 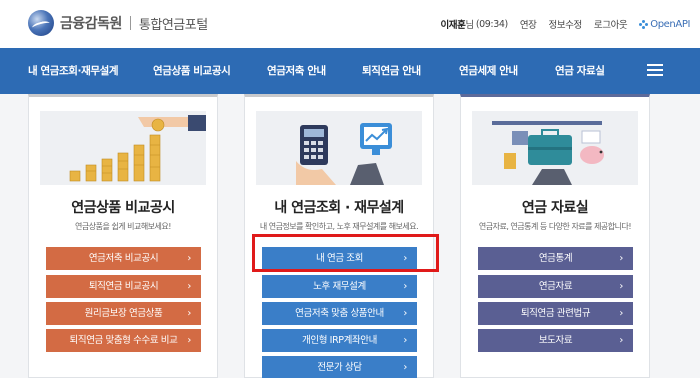 I want to click on pension-law-button: 퇴직연금 관련법규 ›, so click(x=555, y=313).